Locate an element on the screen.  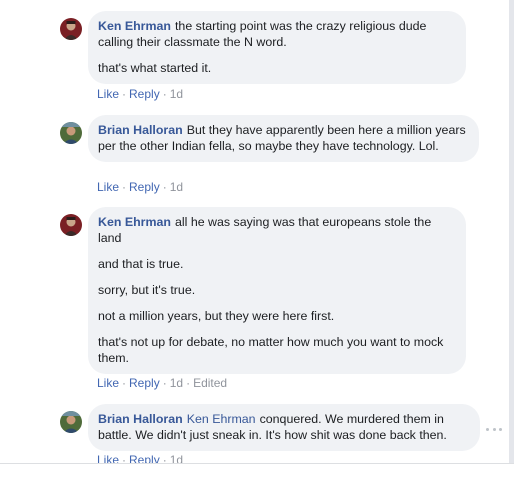
more-options-icon is located at coordinates (494, 429).